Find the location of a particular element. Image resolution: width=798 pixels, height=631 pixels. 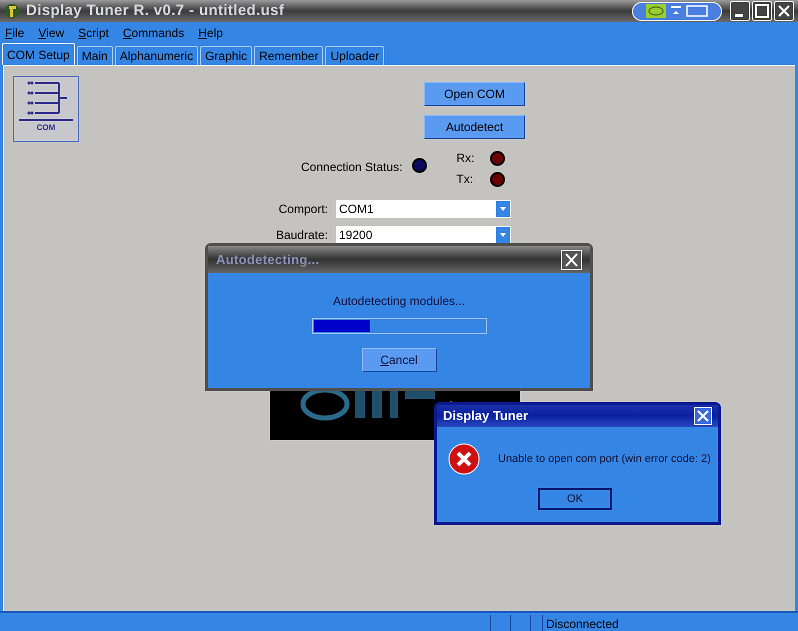

dropdown-field: 19200 is located at coordinates (423, 235).